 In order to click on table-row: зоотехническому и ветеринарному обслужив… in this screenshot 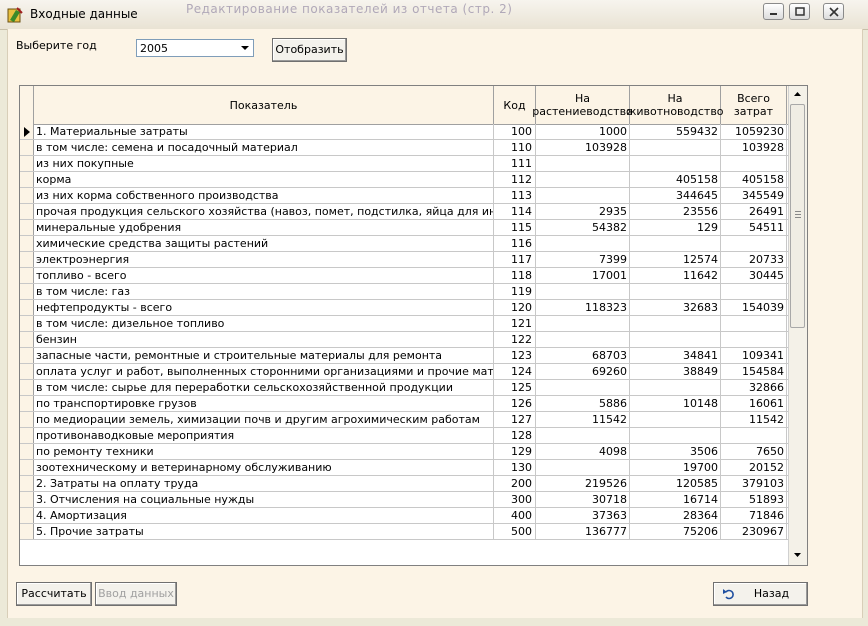, I will do `click(404, 468)`.